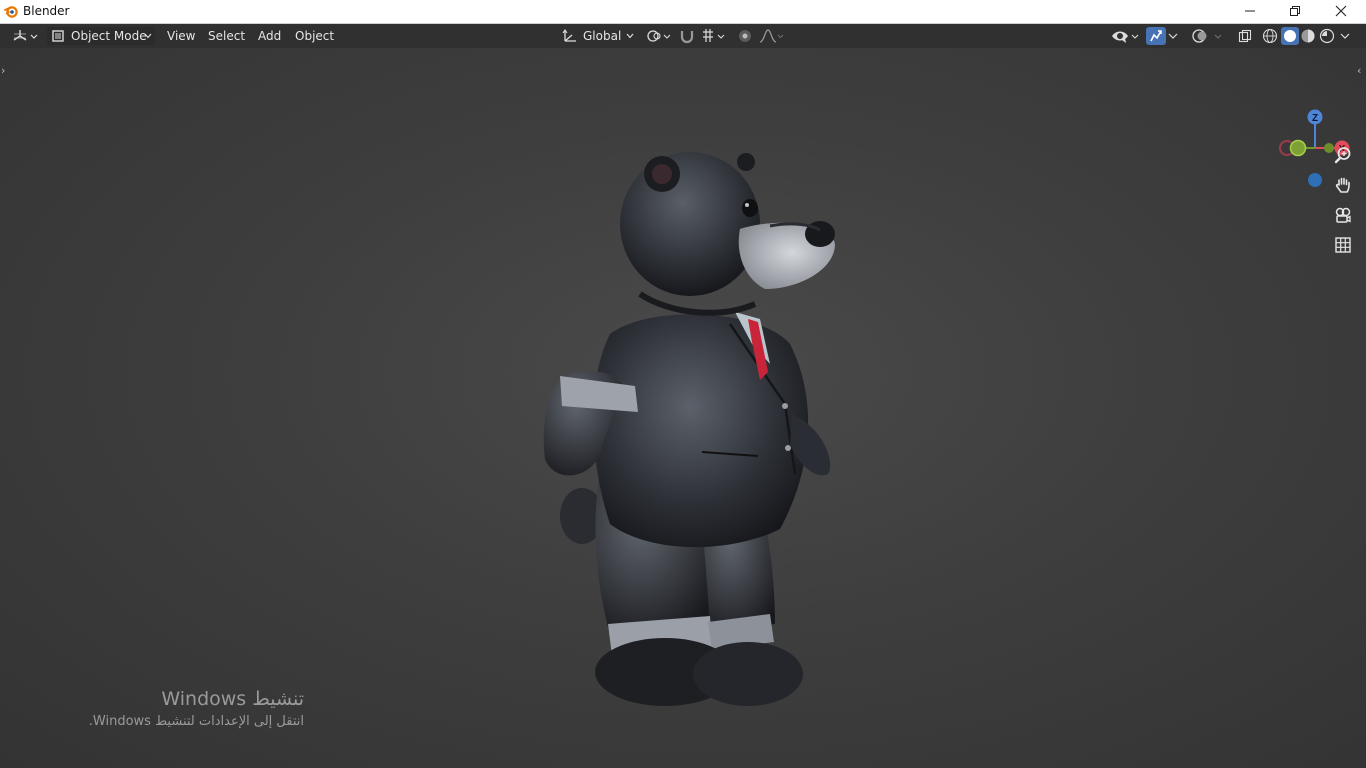 The width and height of the screenshot is (1366, 768). I want to click on visibility-selectability-button, so click(1126, 36).